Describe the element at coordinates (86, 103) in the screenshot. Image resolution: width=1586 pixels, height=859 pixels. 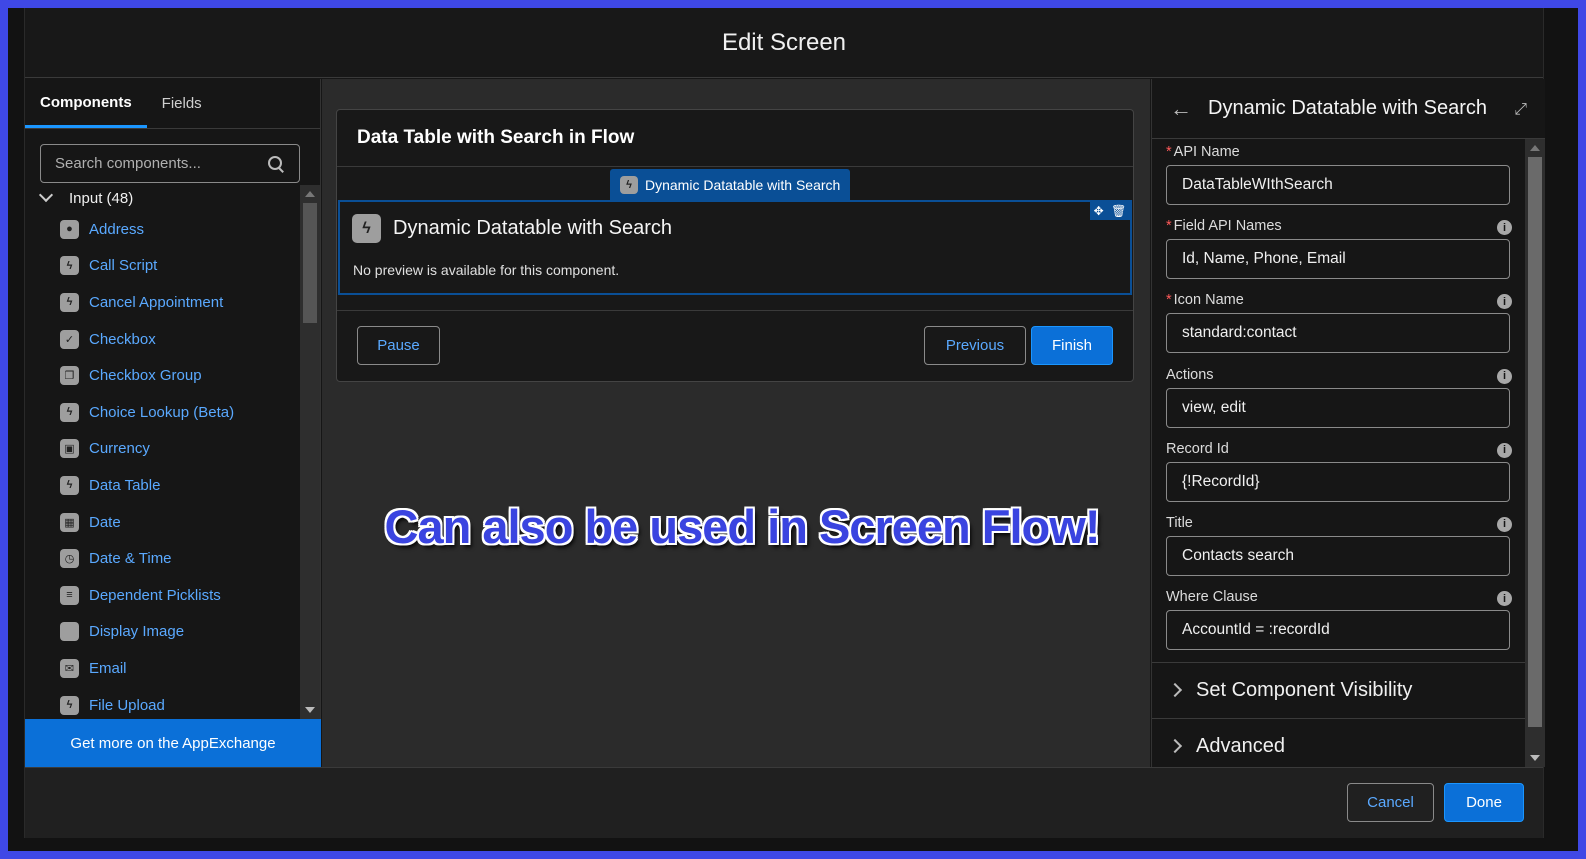
I see `tab-components: Components` at that location.